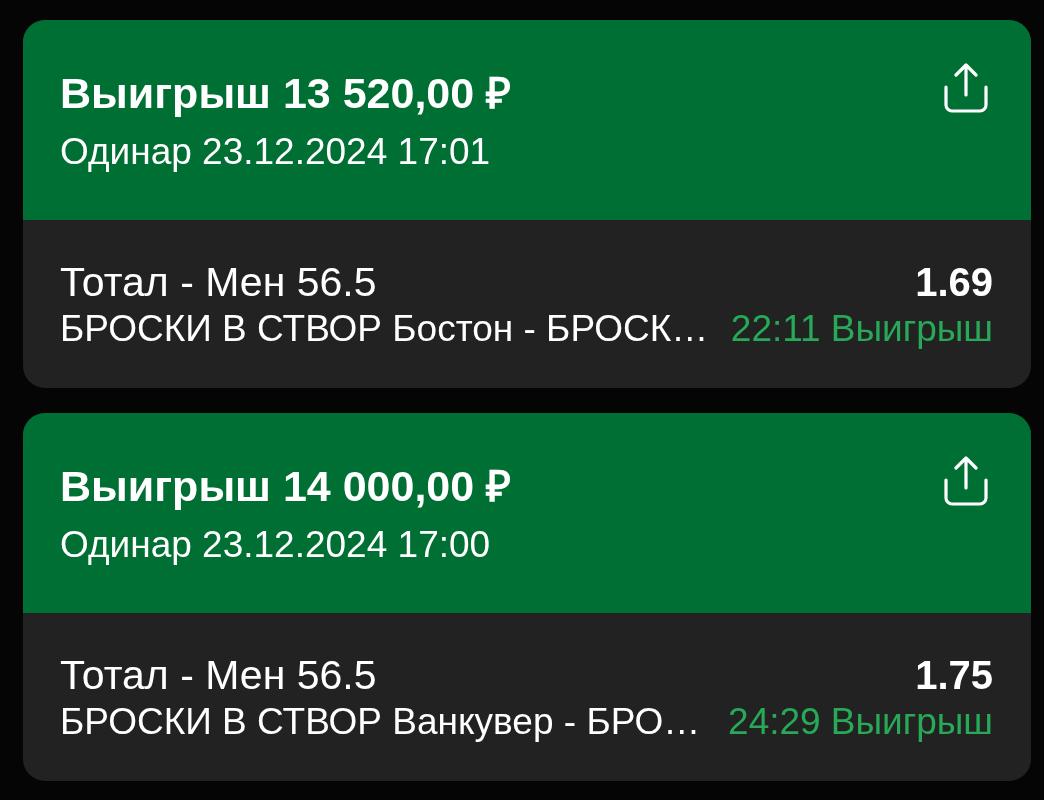  What do you see at coordinates (276, 544) in the screenshot?
I see `bet-type-date: Одинар 23.12.2024 17:00` at bounding box center [276, 544].